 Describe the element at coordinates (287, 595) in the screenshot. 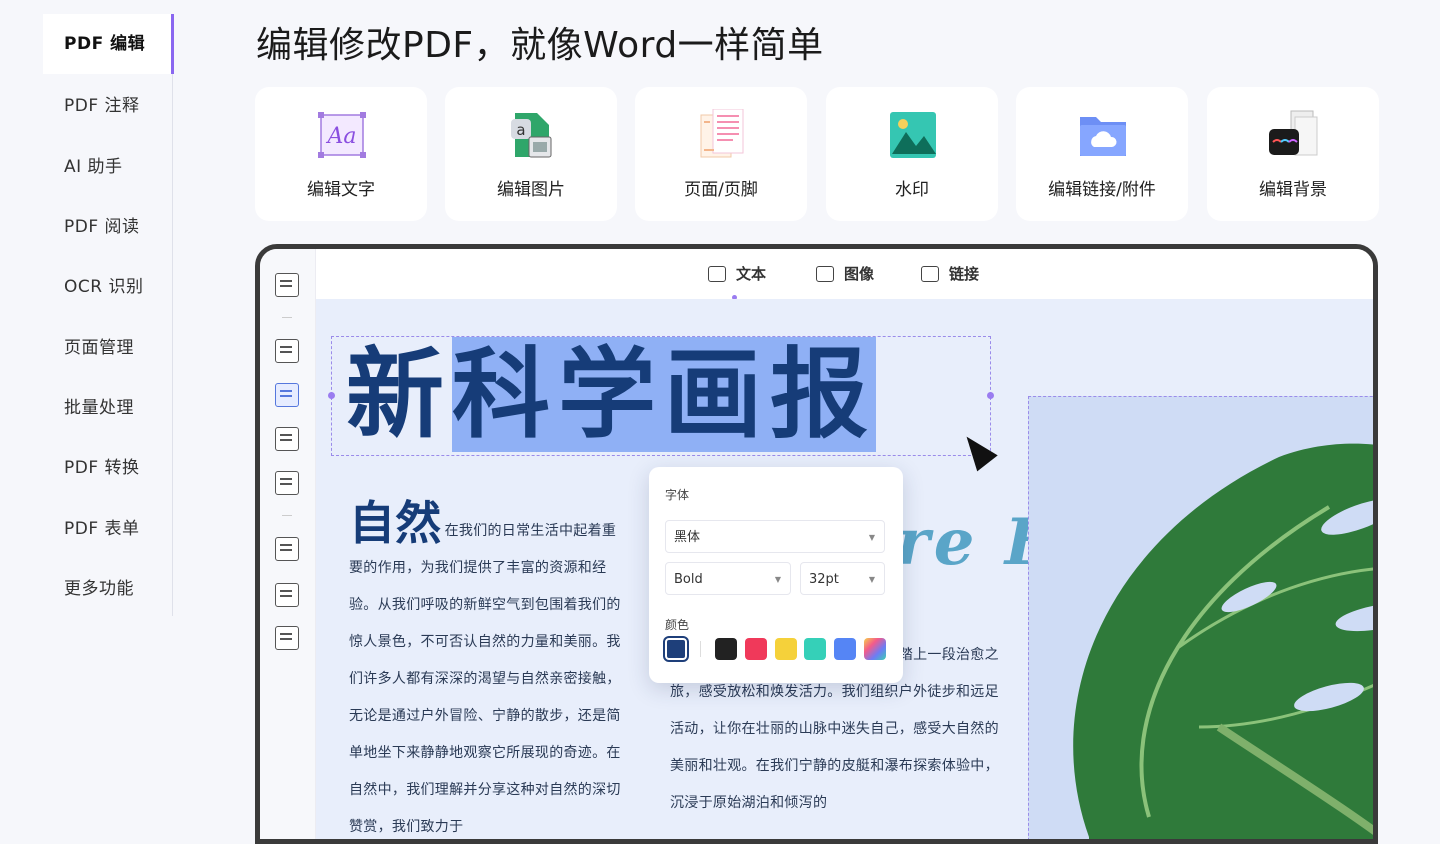

I see `copy-tool-icon` at that location.